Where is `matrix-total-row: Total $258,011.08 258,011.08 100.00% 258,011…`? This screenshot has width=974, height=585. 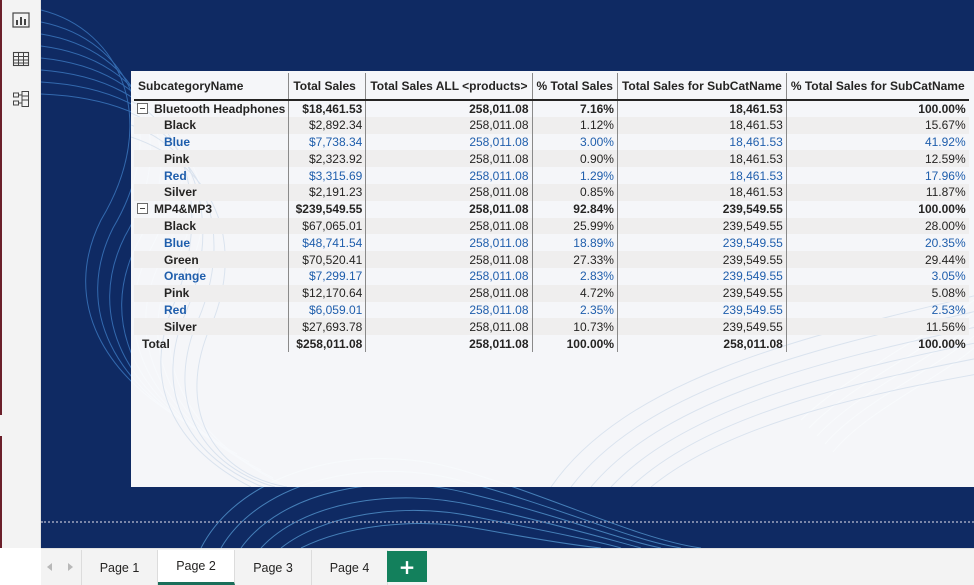 matrix-total-row: Total $258,011.08 258,011.08 100.00% 258,011… is located at coordinates (551, 343).